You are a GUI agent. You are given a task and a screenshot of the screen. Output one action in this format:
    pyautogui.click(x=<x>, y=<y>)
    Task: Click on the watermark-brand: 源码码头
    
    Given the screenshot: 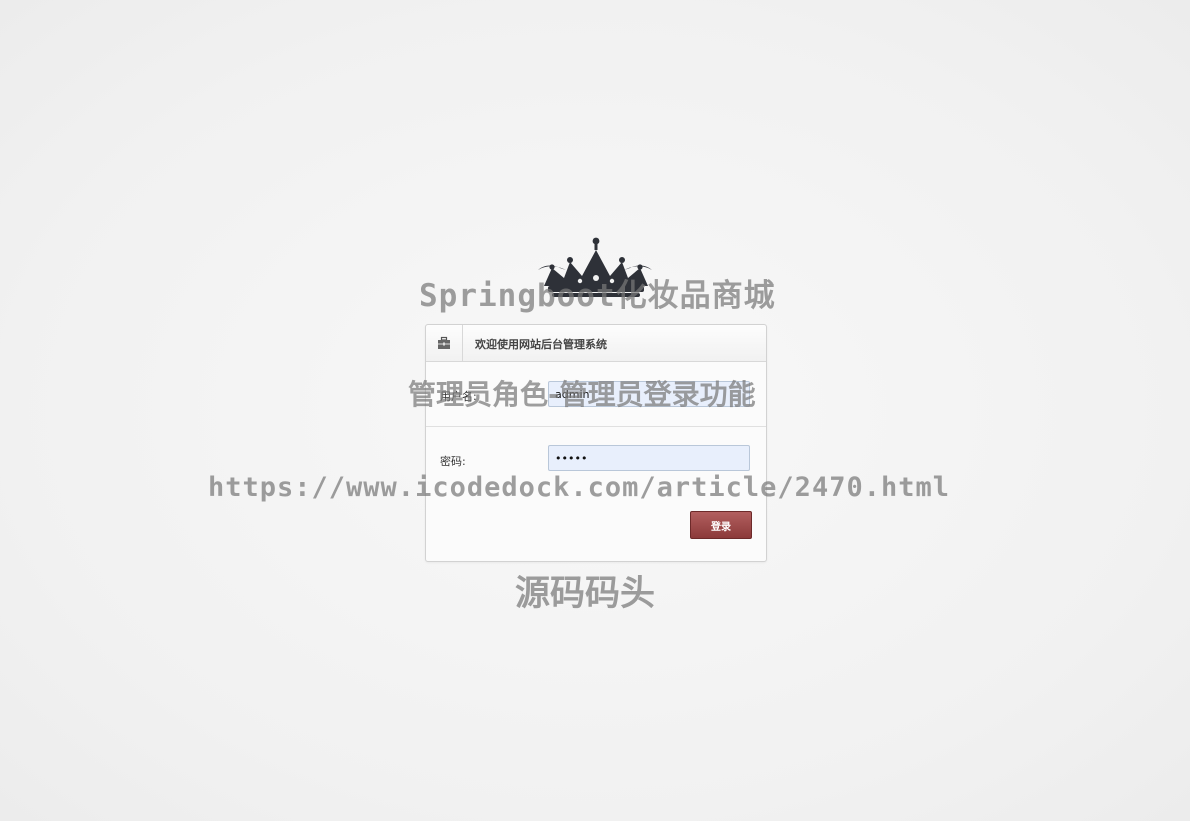 What is the action you would take?
    pyautogui.click(x=585, y=594)
    